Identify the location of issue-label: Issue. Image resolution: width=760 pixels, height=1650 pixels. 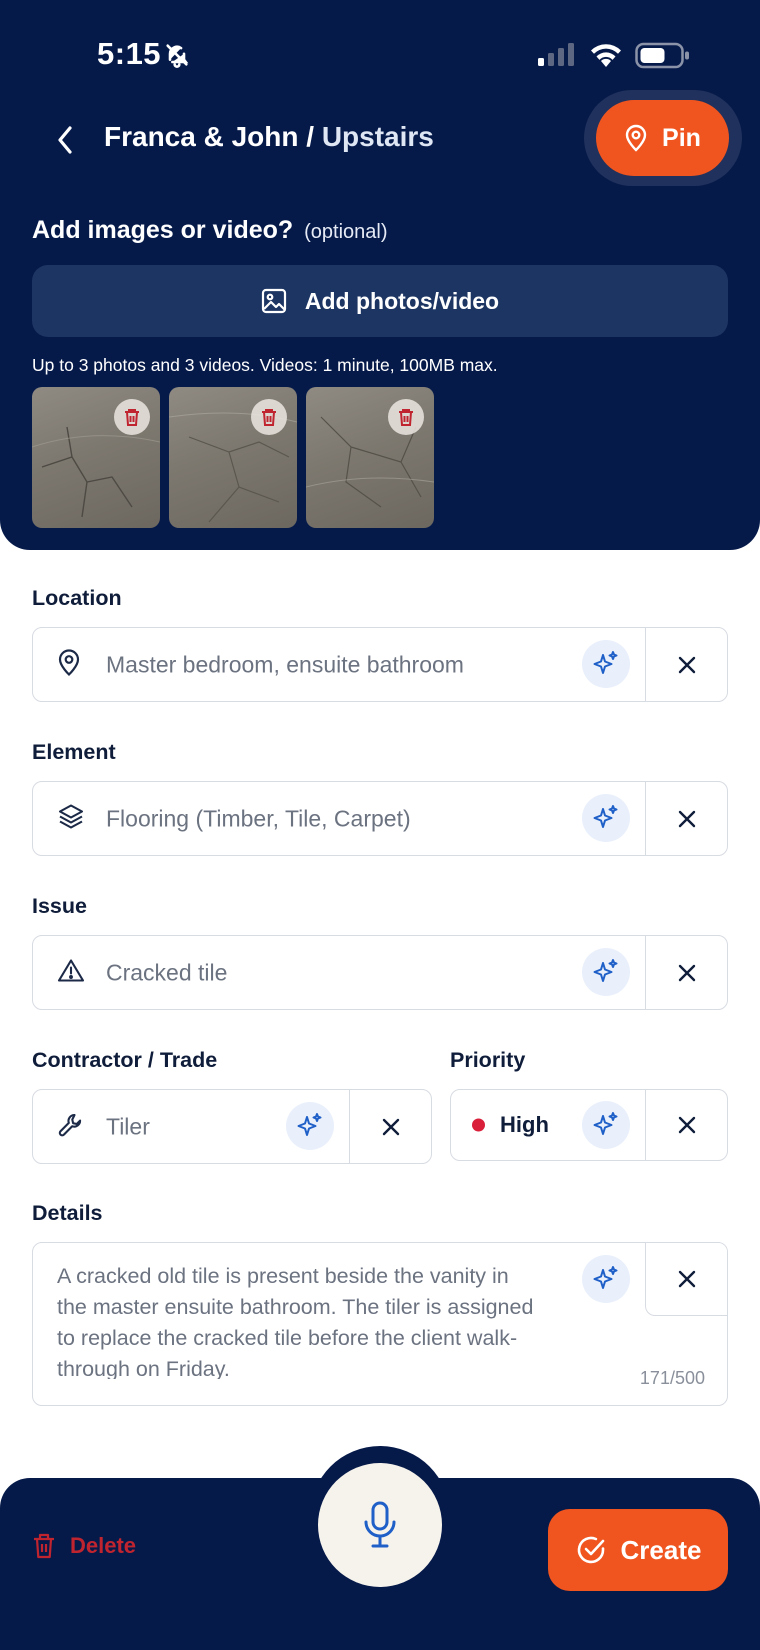
(59, 906).